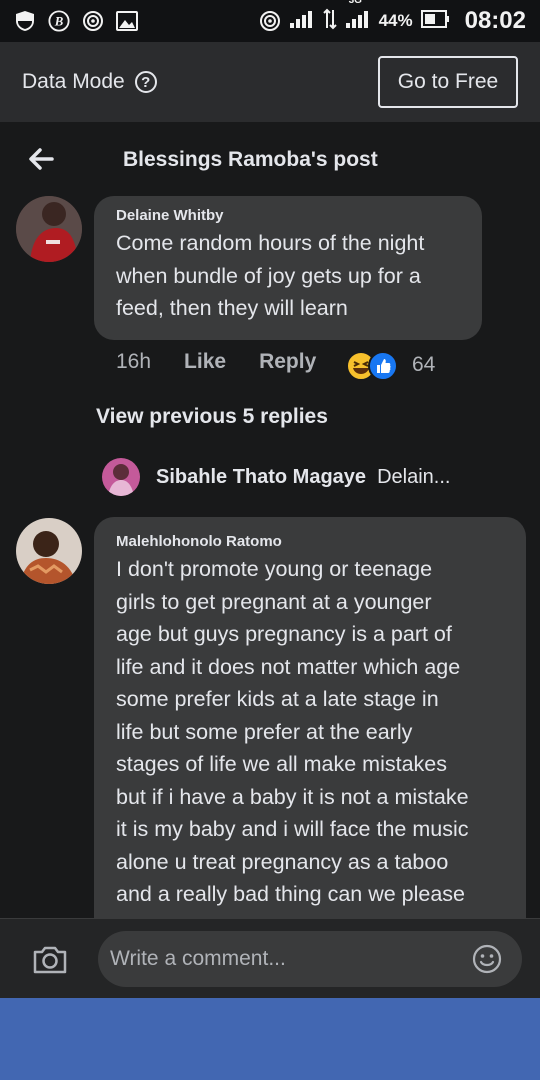  Describe the element at coordinates (50, 962) in the screenshot. I see `camera-icon` at that location.